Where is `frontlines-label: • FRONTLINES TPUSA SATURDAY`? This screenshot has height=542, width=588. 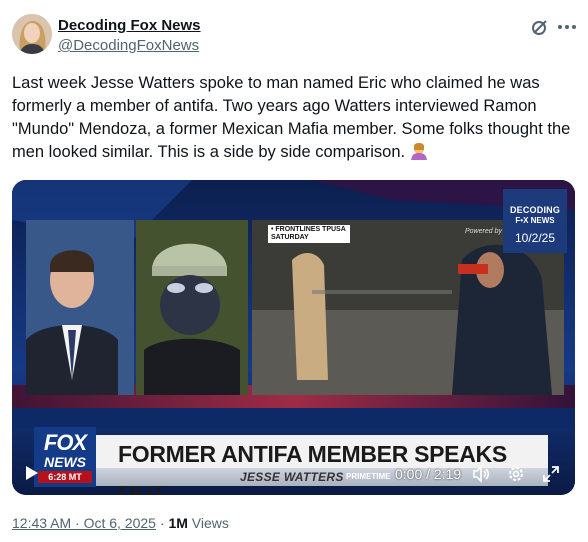 frontlines-label: • FRONTLINES TPUSA SATURDAY is located at coordinates (309, 234).